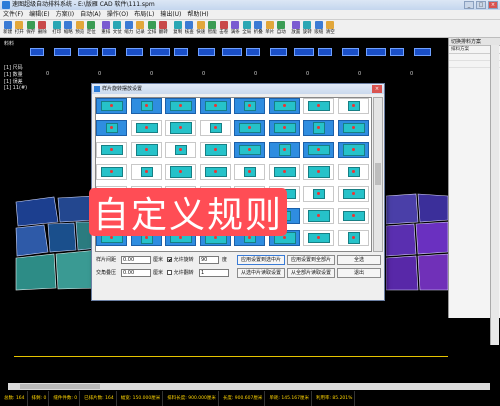 This screenshot has height=406, width=500. Describe the element at coordinates (261, 260) in the screenshot. I see `apply-selected-button: 应用设置到选中片` at that location.